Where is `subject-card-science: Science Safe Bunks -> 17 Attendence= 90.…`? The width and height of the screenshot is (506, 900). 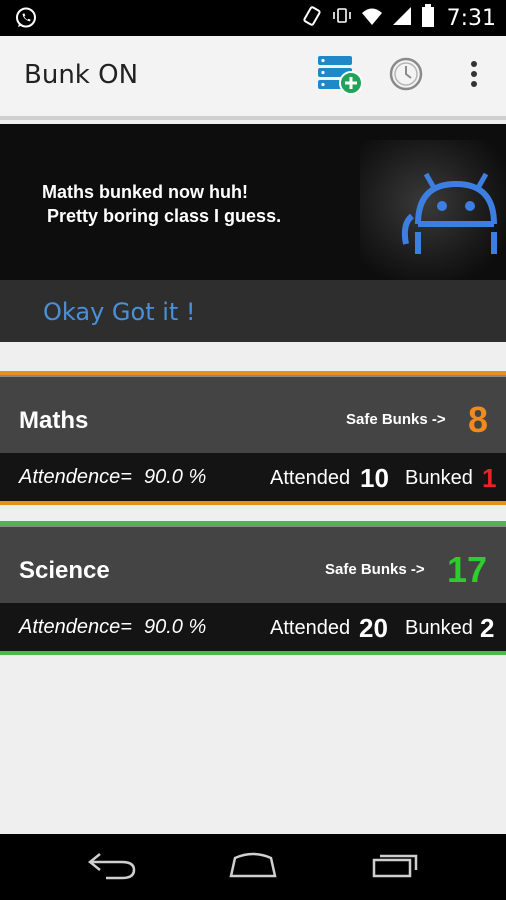 subject-card-science: Science Safe Bunks -> 17 Attendence= 90.… is located at coordinates (253, 588).